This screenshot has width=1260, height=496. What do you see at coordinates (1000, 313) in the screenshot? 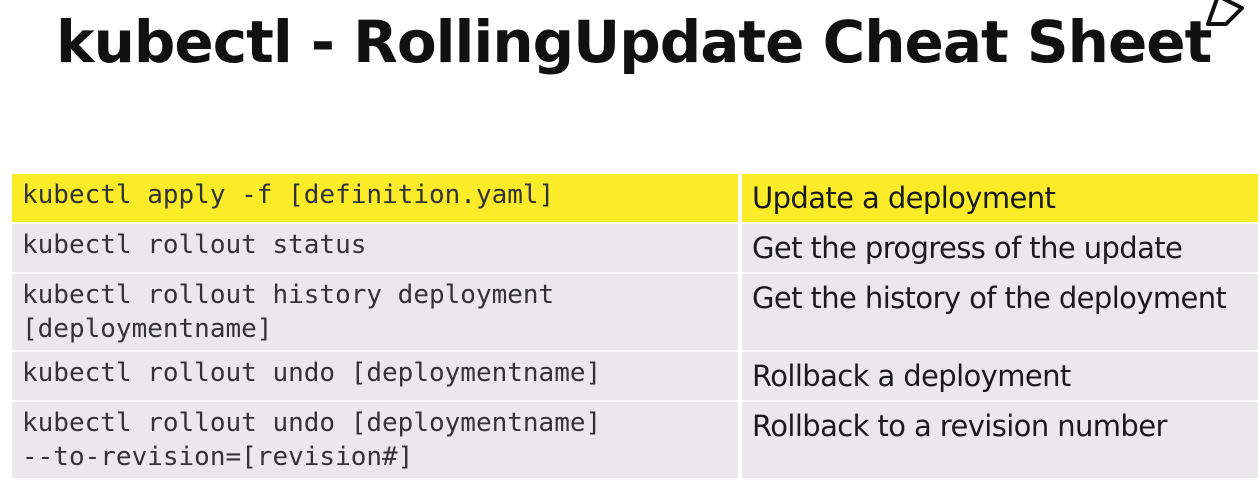
I see `description-cell: Get the history of the deployment` at bounding box center [1000, 313].